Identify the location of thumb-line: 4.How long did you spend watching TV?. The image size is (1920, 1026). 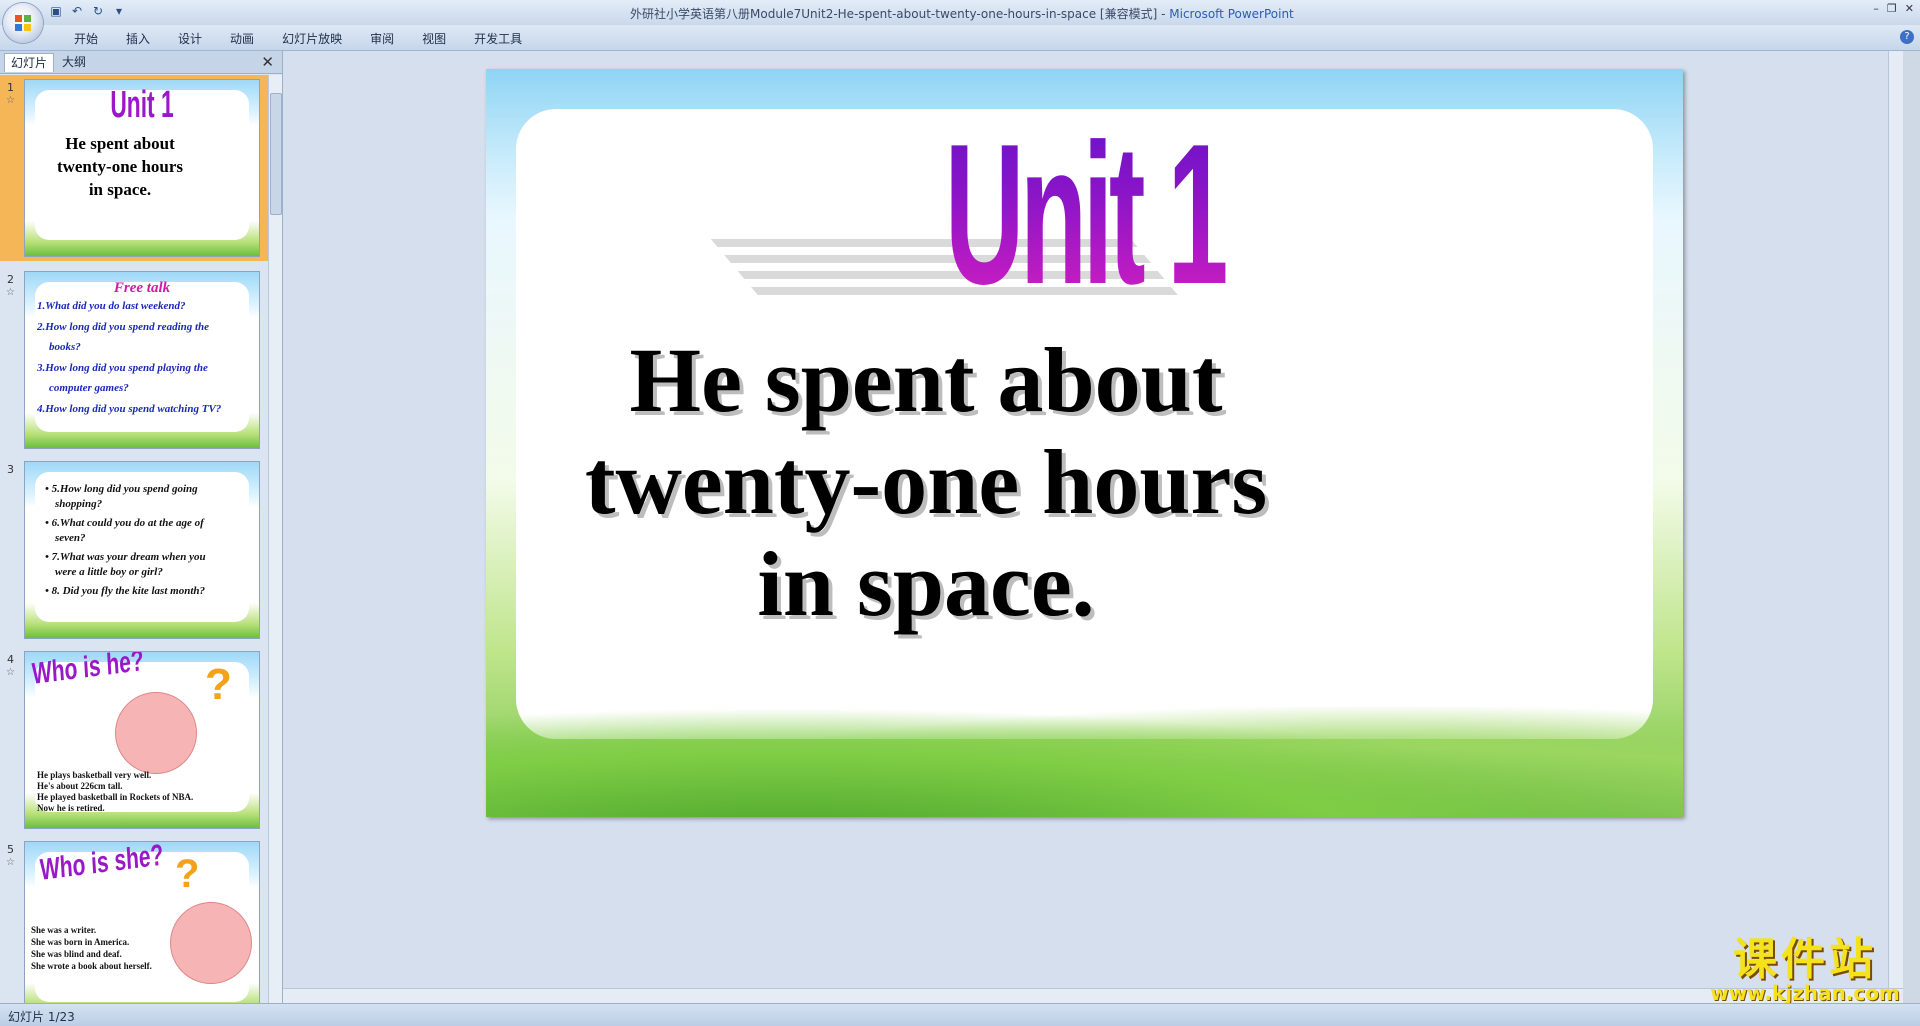
(129, 409).